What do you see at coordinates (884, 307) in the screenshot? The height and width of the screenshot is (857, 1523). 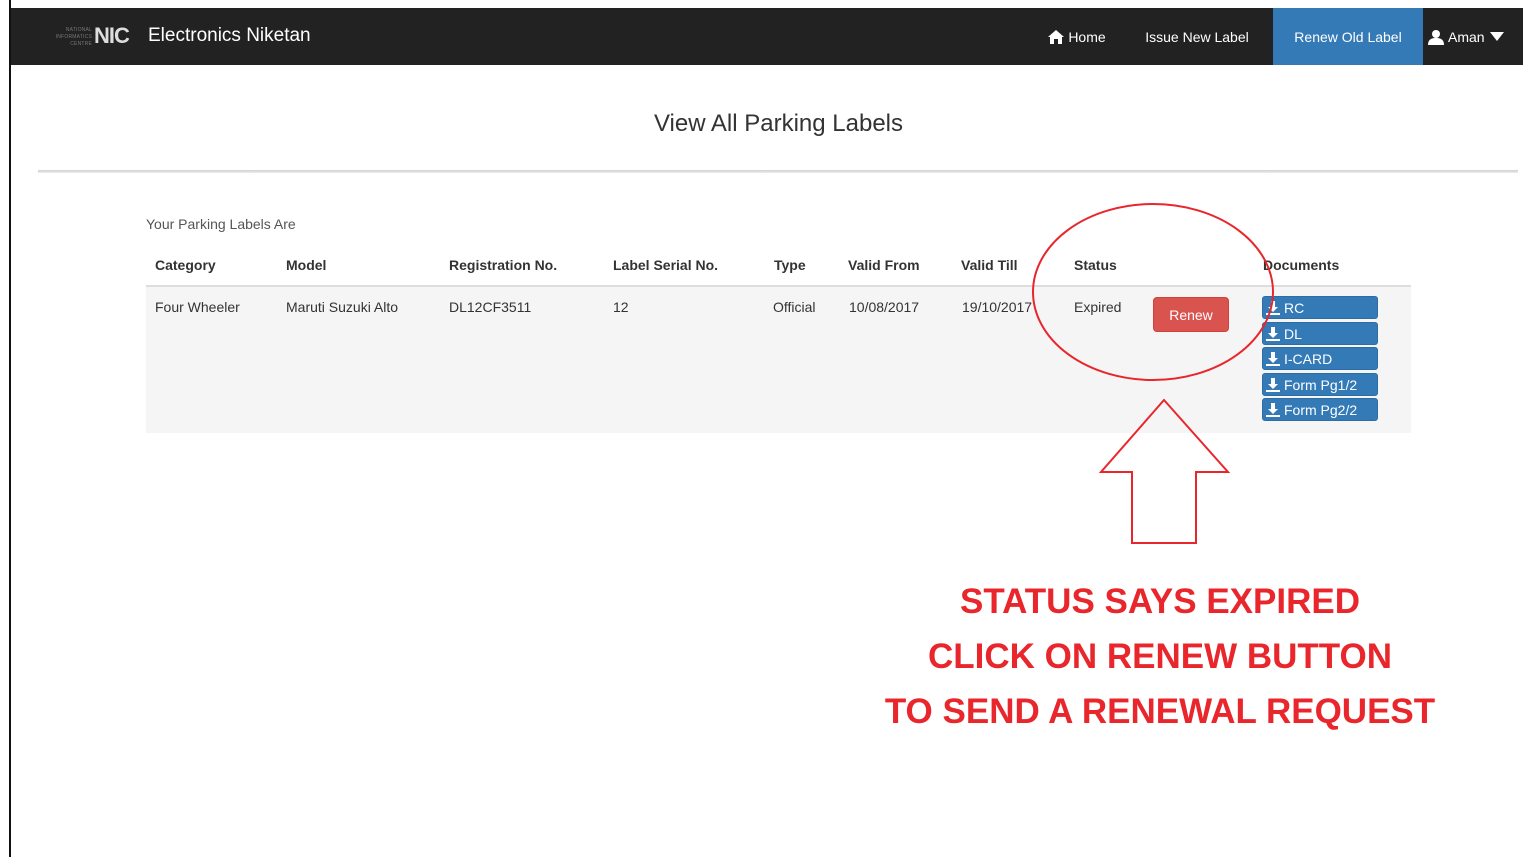 I see `cell-valid-from: 10/08/2017` at bounding box center [884, 307].